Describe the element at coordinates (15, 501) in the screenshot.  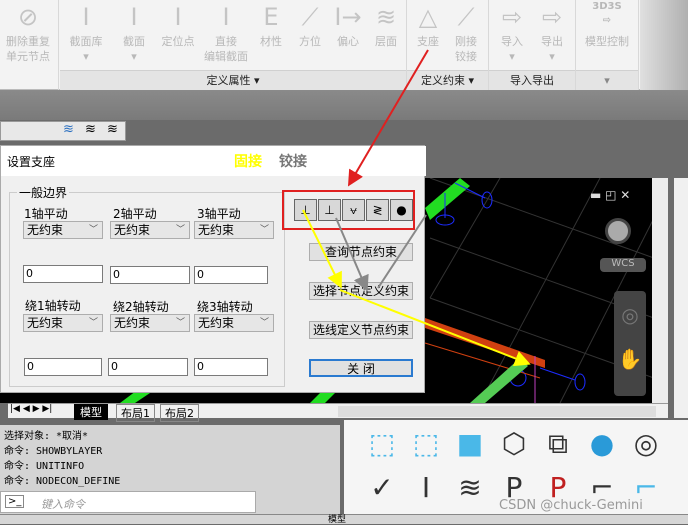
I see `command-prompt-icon: >_` at that location.